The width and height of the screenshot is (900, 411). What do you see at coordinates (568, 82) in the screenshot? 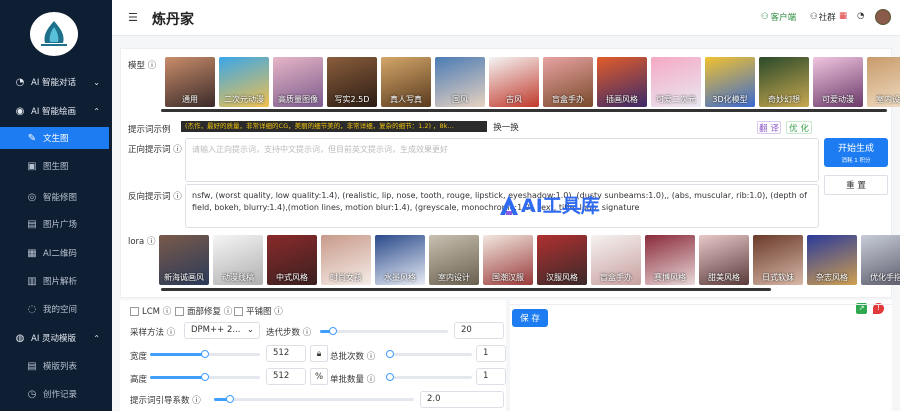
I see `model-card: 盲盒手办` at bounding box center [568, 82].